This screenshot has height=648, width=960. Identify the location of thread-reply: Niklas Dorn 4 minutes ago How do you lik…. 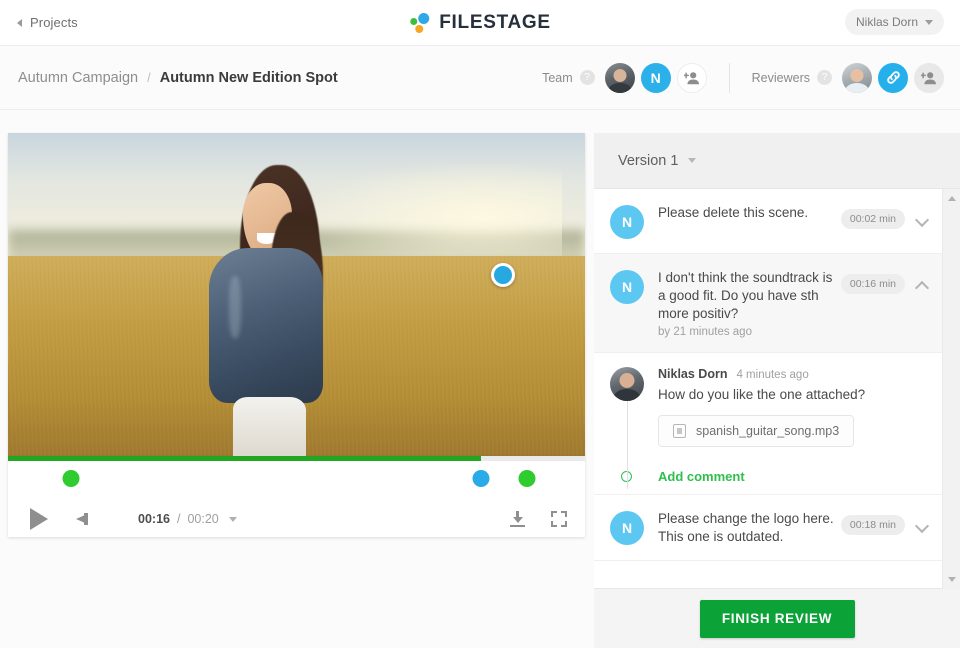
(769, 407).